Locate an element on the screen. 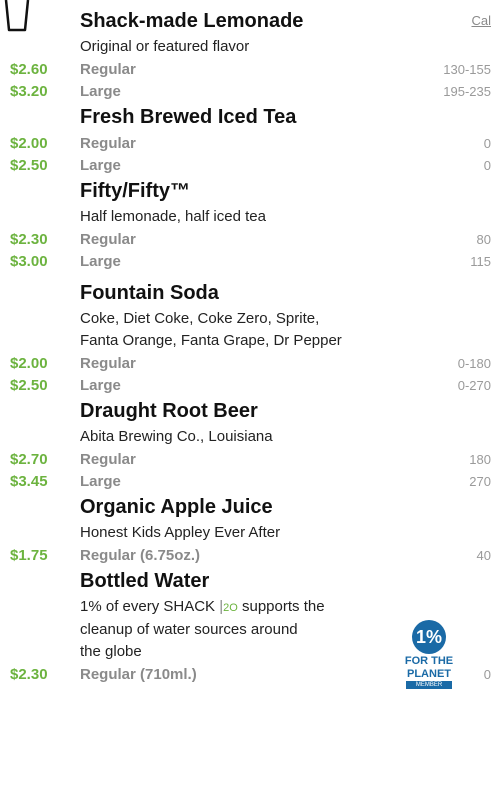  size-label: Regular (6.75oz.) is located at coordinates (140, 555).